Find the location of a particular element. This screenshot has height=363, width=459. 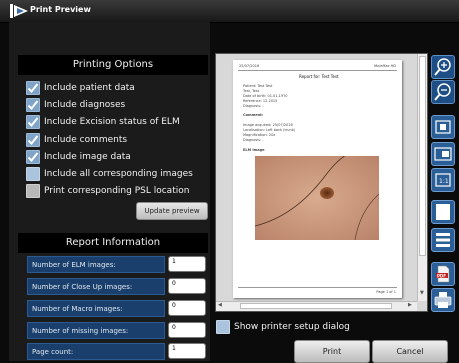

fit-page-icon is located at coordinates (443, 127).